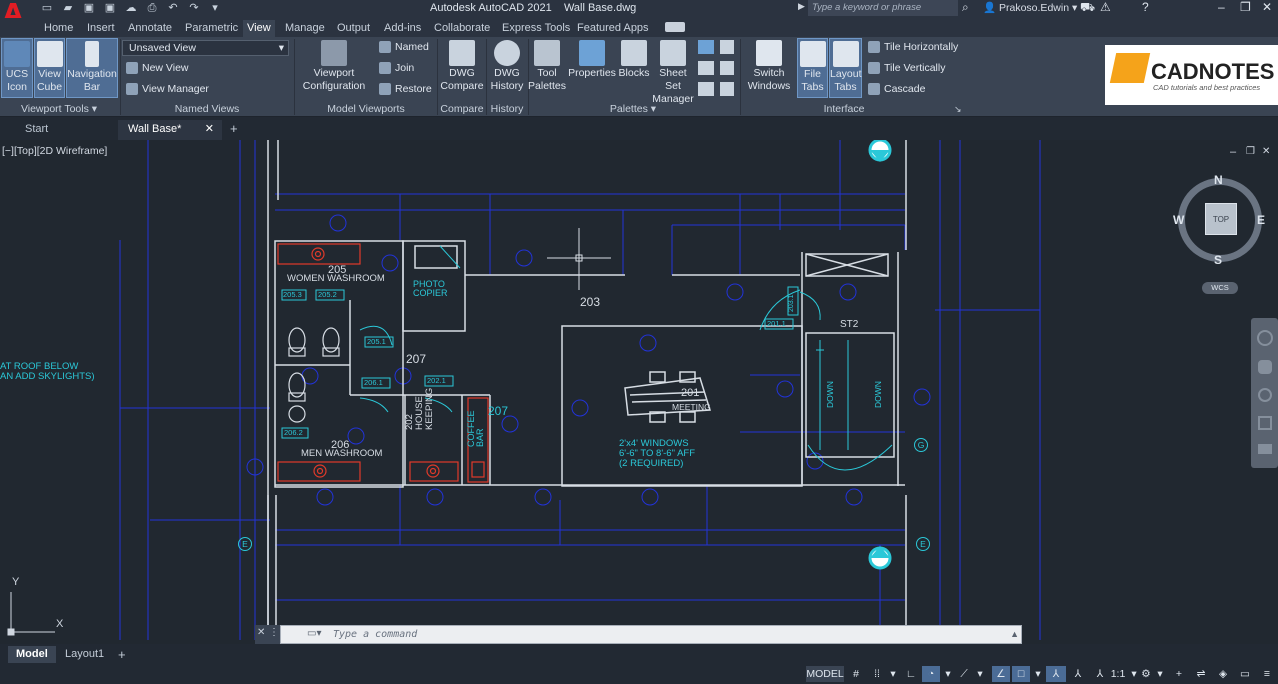  I want to click on restore-button: Restore, so click(405, 89).